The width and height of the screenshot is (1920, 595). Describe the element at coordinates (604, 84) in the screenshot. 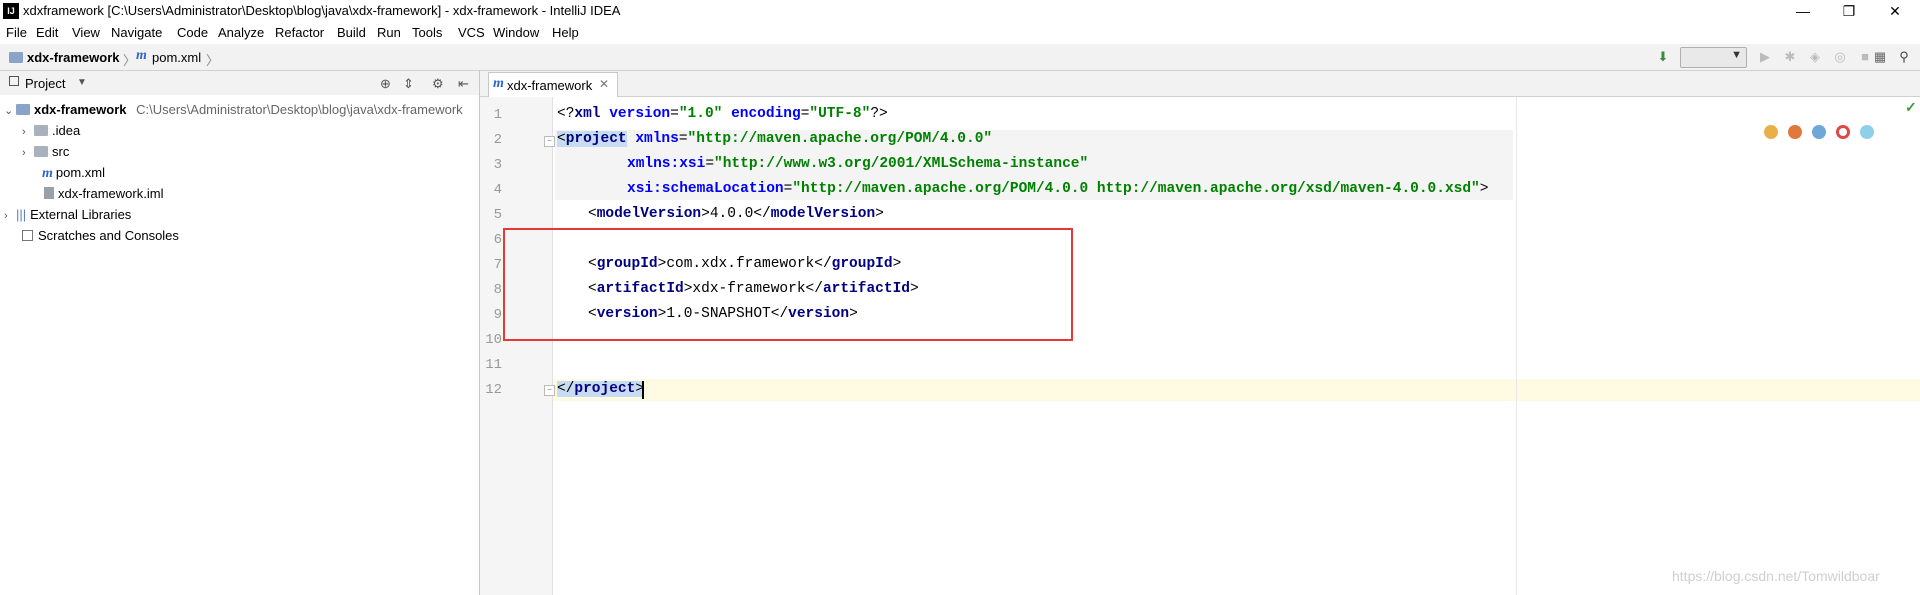

I see `close-tab-icon: ✕` at that location.